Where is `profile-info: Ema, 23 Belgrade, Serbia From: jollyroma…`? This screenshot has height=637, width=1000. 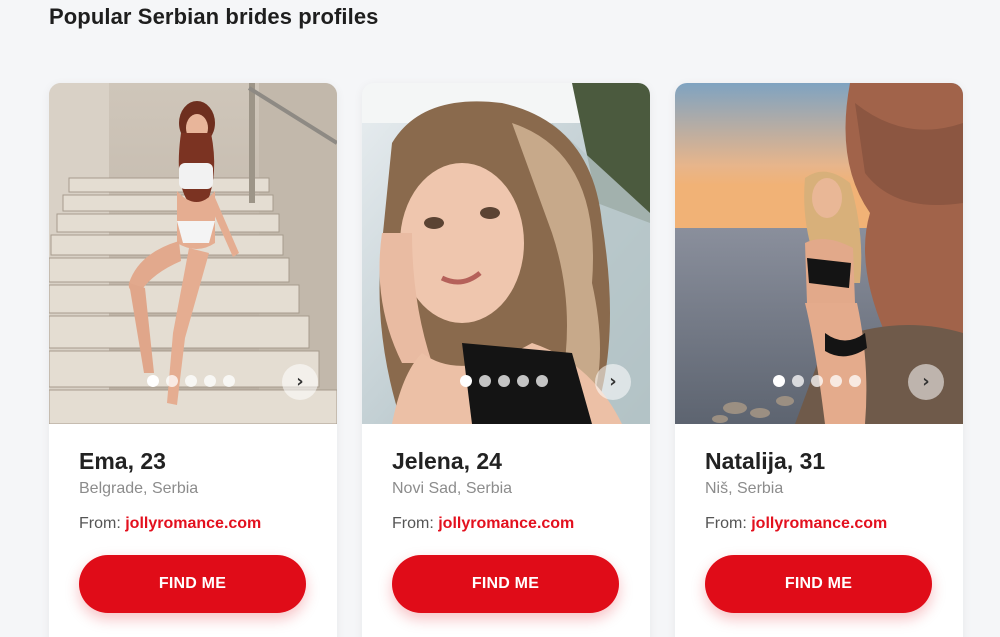
profile-info: Ema, 23 Belgrade, Serbia From: jollyroma… is located at coordinates (193, 530).